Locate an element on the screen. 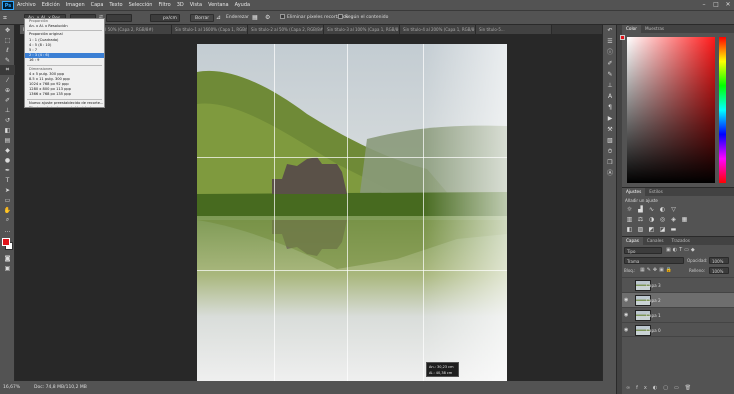 This screenshot has width=734, height=394. tab-layers: Capas is located at coordinates (632, 241).